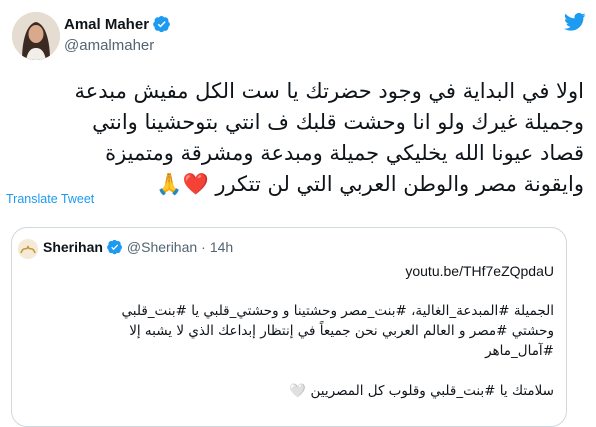 The height and width of the screenshot is (427, 596). I want to click on author-handle: @amalmaher, so click(109, 45).